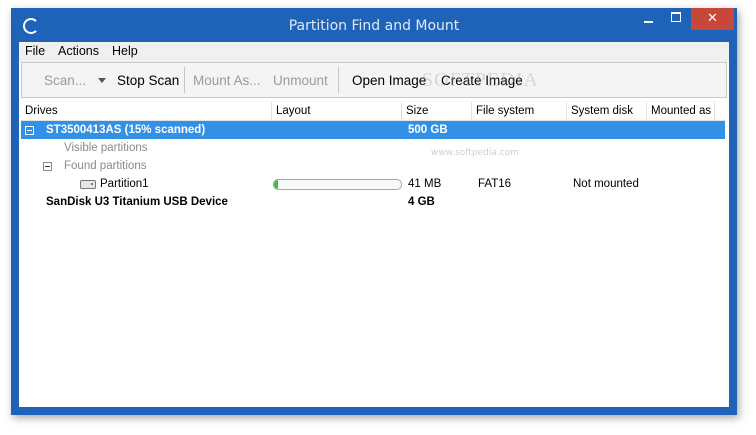  I want to click on maximize-icon, so click(676, 17).